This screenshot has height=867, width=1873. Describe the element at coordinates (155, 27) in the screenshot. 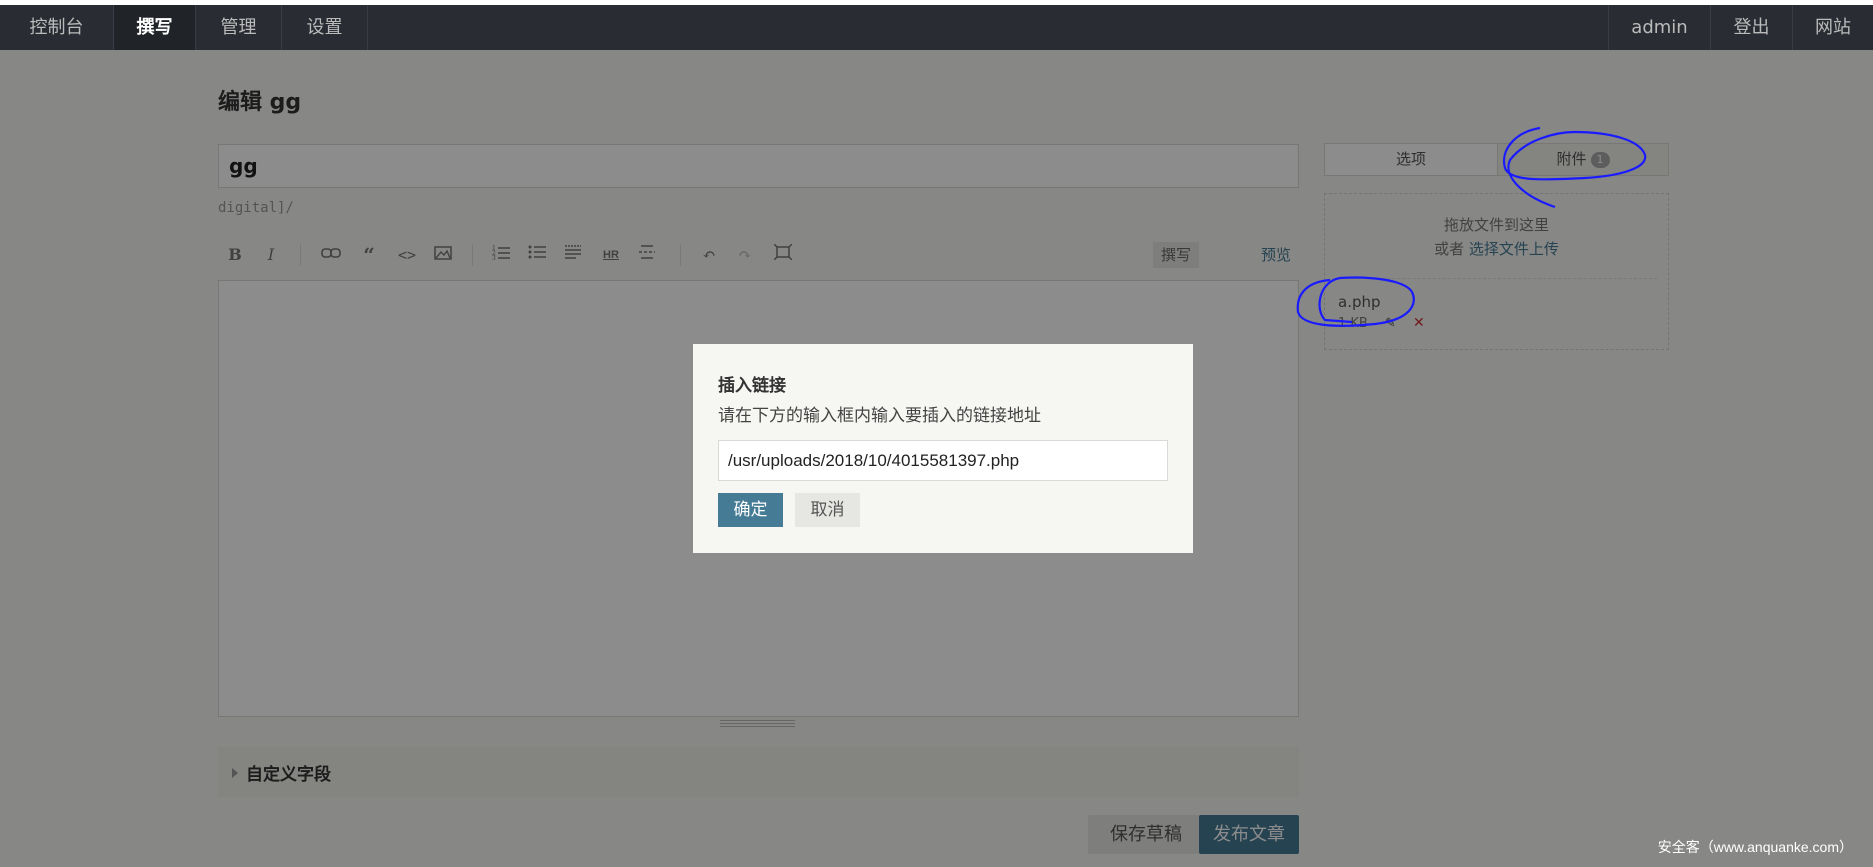

I see `nav-write: 撰写` at that location.